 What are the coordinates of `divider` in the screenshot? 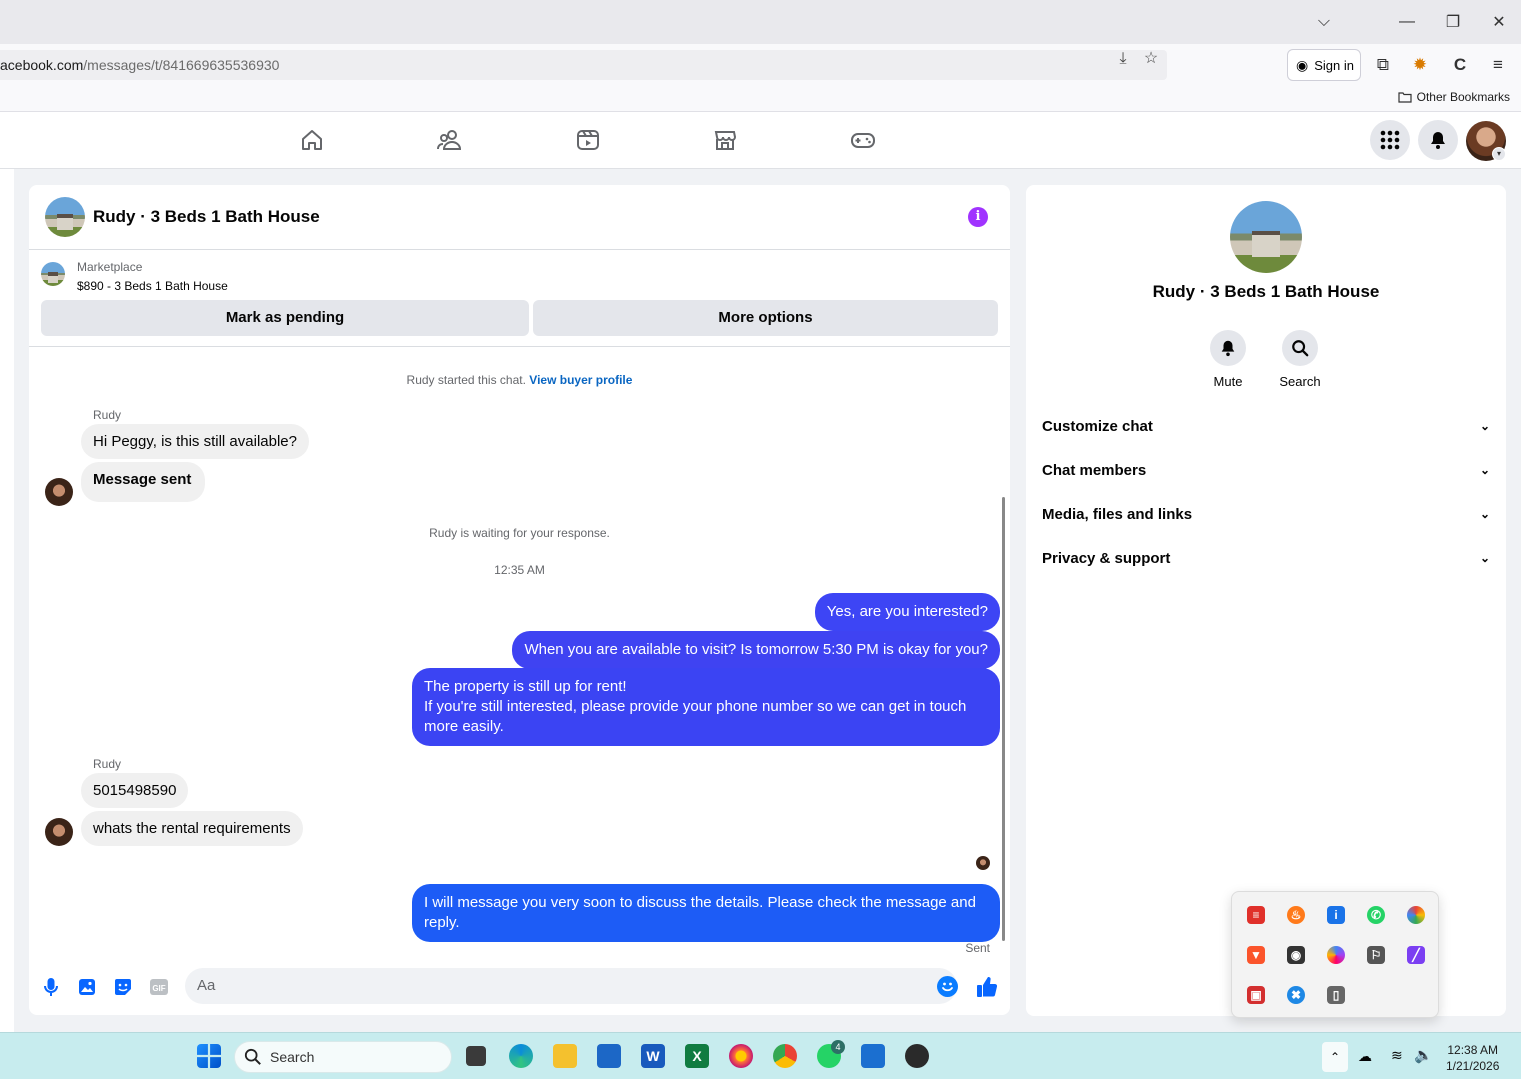 It's located at (519, 346).